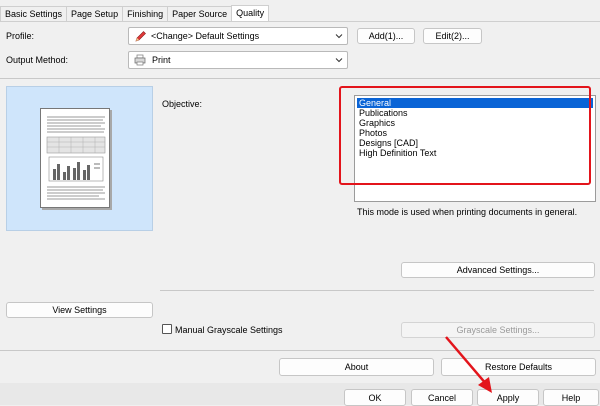 The height and width of the screenshot is (406, 600). What do you see at coordinates (140, 60) in the screenshot?
I see `printer-icon` at bounding box center [140, 60].